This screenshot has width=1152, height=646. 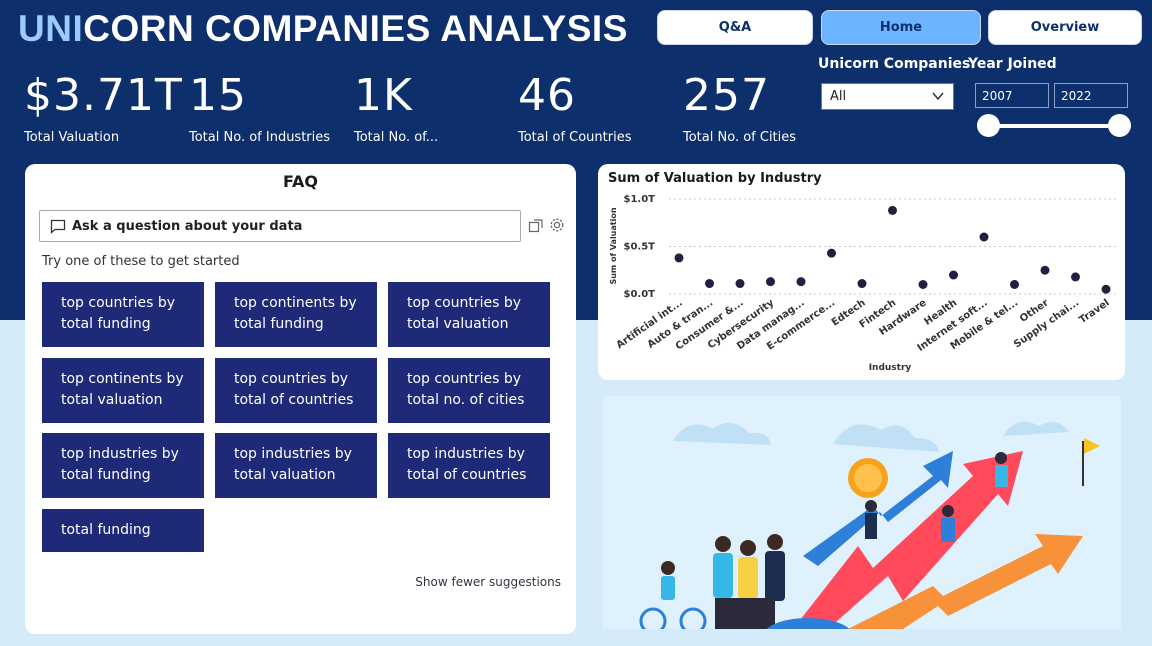 I want to click on suggestion-button: top countries by total valuation, so click(x=469, y=314).